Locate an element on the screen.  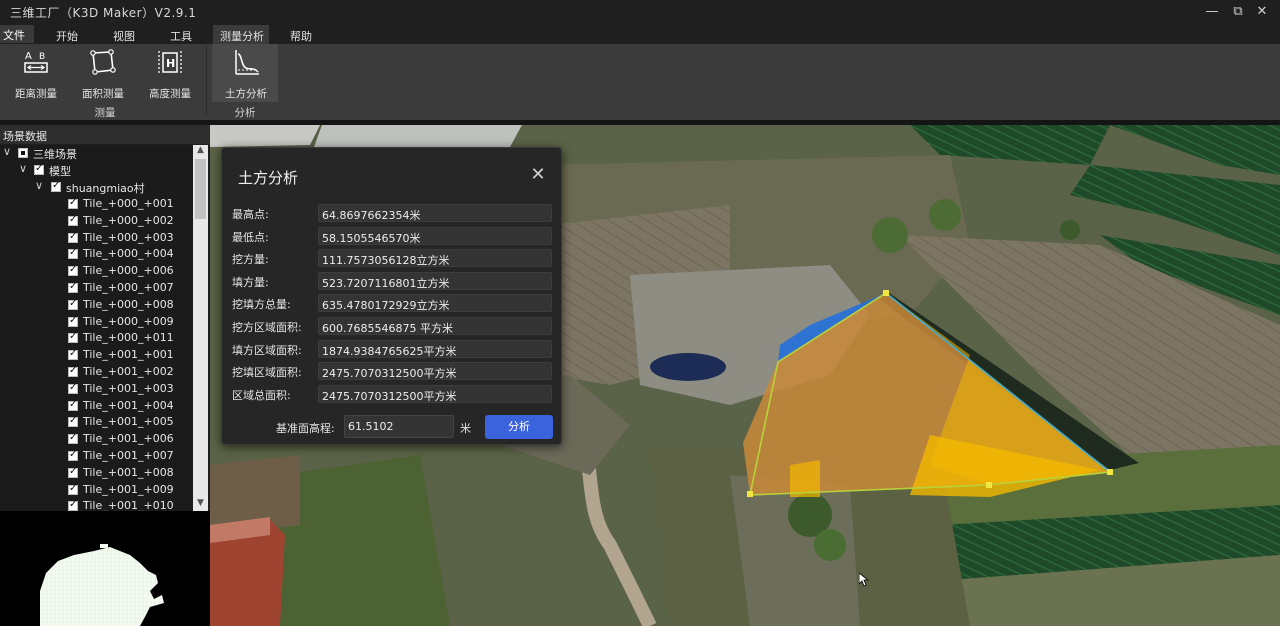
menu-tools: 工具 is located at coordinates (181, 36).